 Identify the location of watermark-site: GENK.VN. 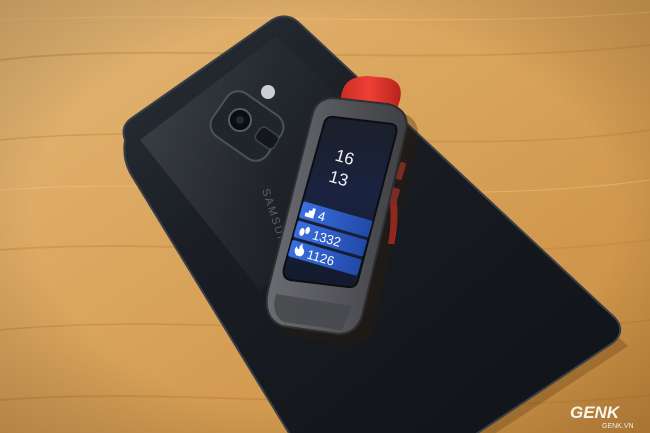
(618, 426).